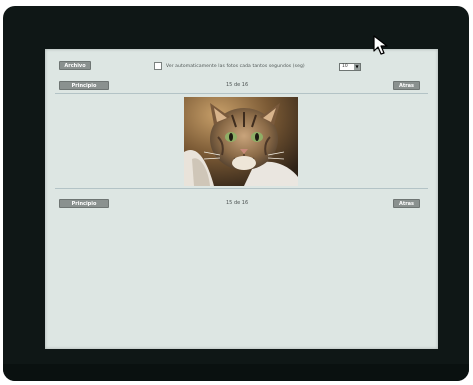  I want to click on prev-button-bottom: Principio, so click(84, 203).